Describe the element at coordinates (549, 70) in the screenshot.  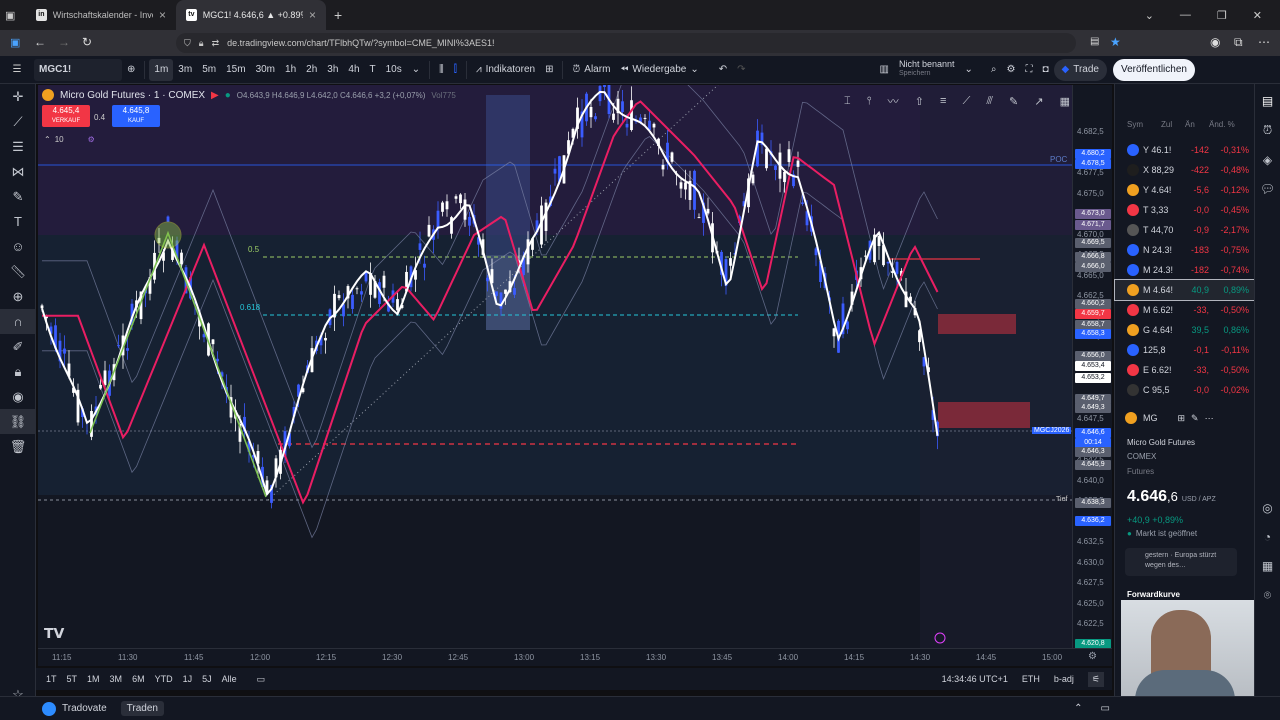
I see `templates-icon: ⊞` at that location.